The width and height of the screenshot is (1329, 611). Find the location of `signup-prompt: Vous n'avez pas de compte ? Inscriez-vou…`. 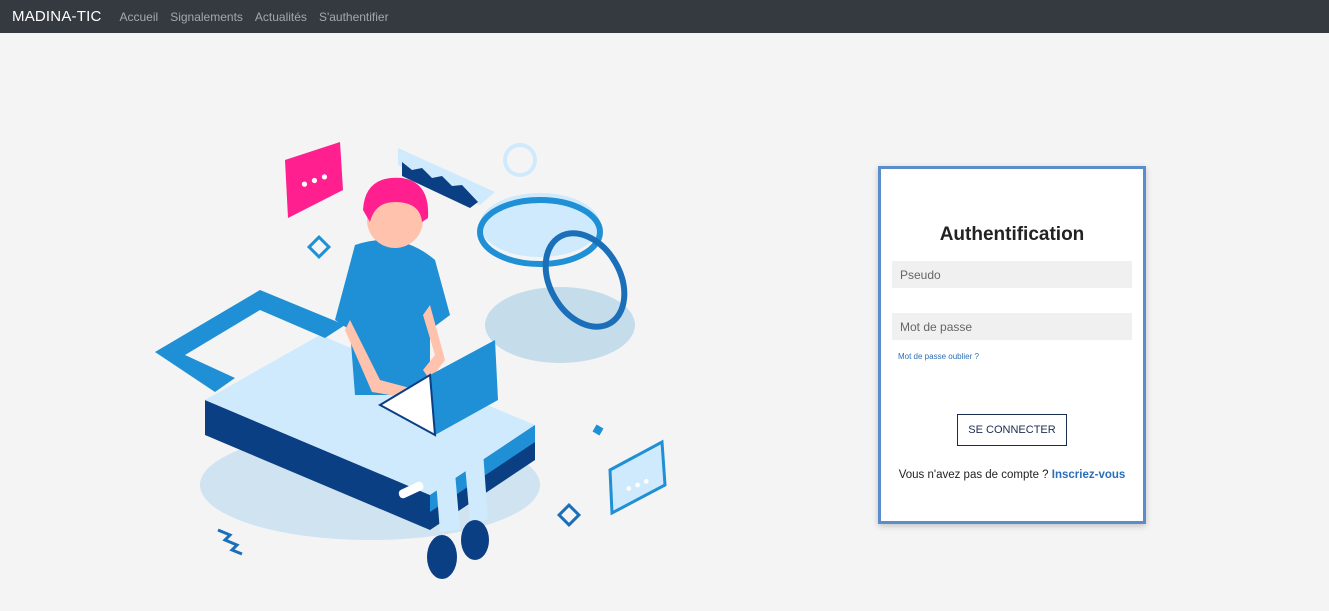

signup-prompt: Vous n'avez pas de compte ? Inscriez-vou… is located at coordinates (1012, 475).